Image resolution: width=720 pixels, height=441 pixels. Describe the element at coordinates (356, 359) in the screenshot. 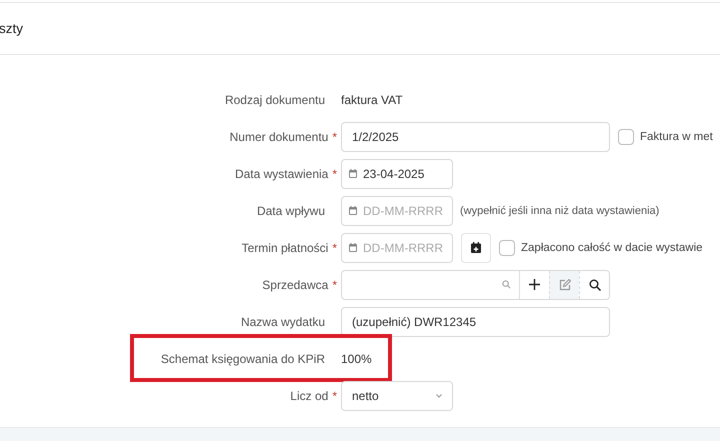

I see `field-value: 100%` at that location.